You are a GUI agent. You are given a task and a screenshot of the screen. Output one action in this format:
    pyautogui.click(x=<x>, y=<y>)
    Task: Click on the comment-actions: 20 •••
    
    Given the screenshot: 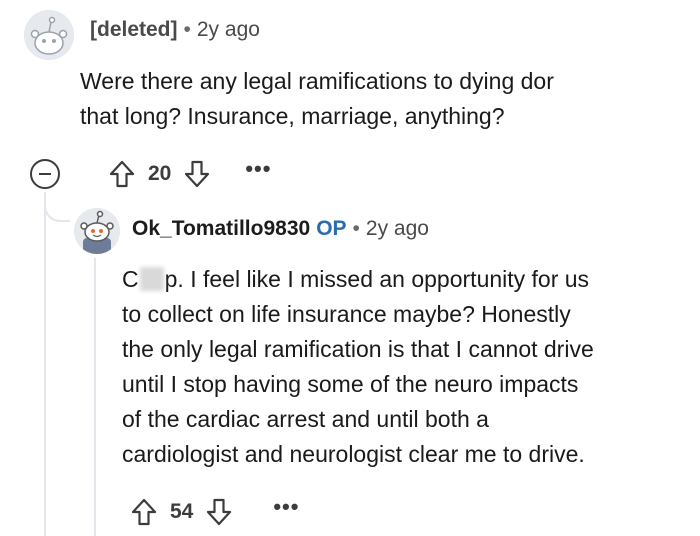 What is the action you would take?
    pyautogui.click(x=150, y=174)
    